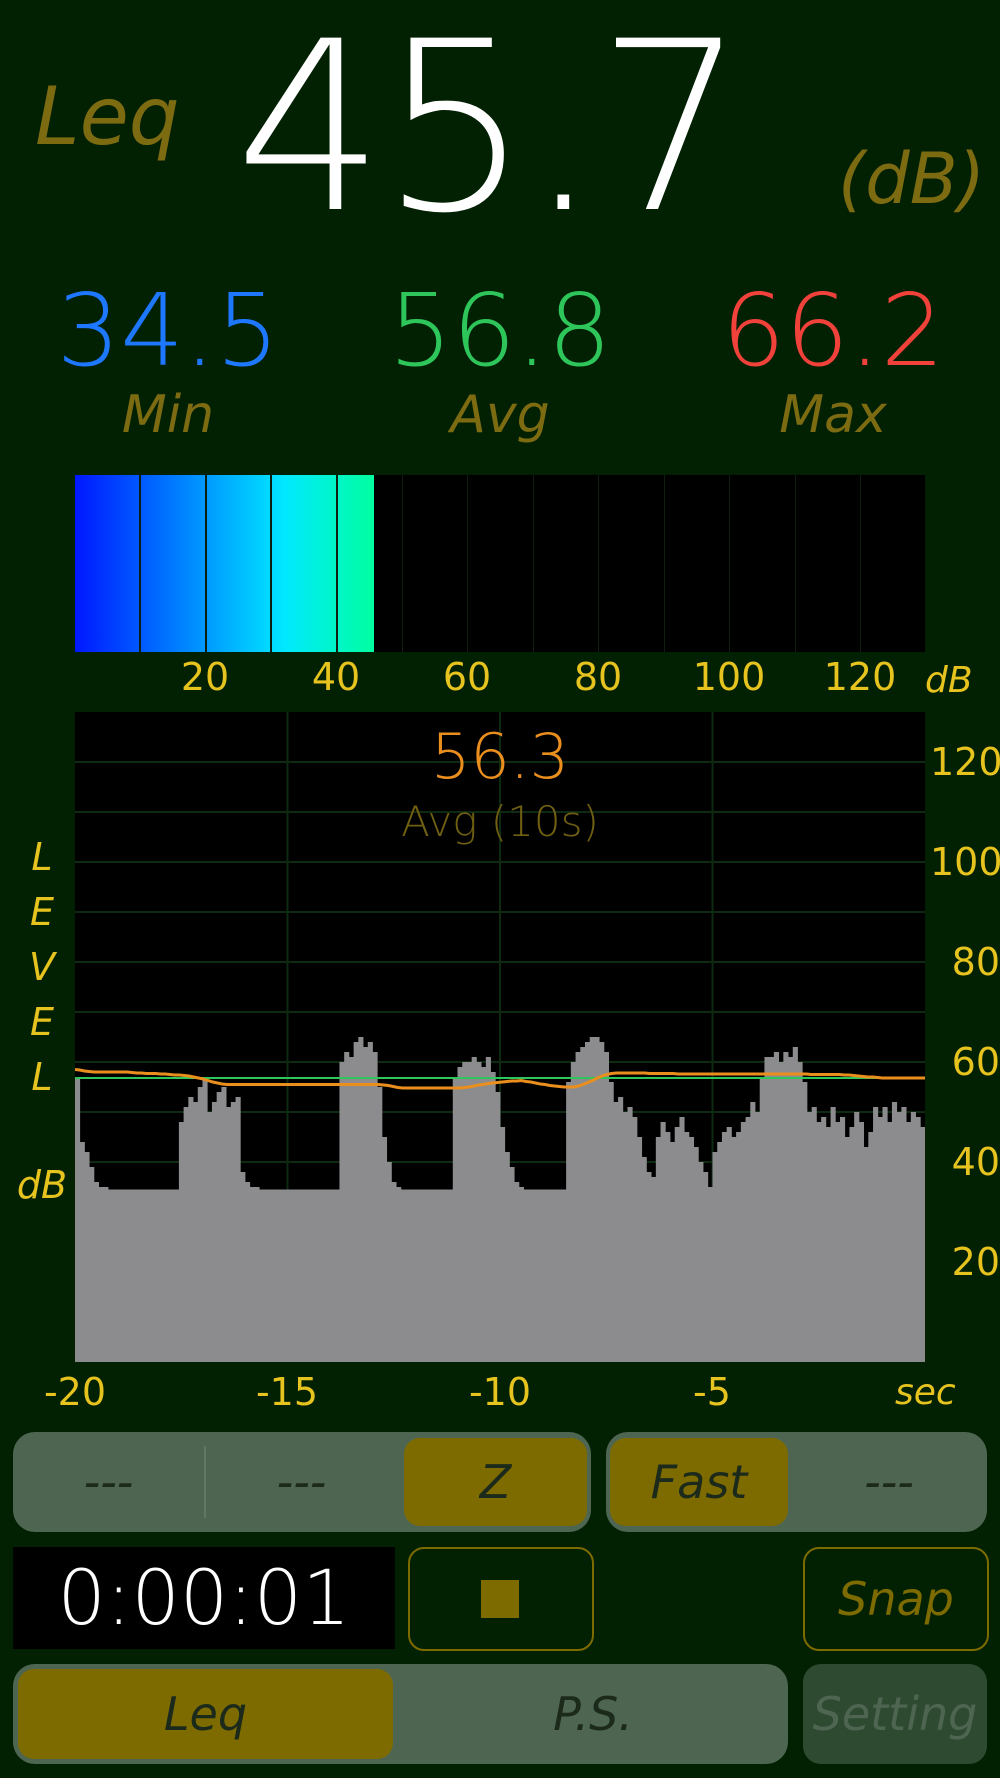  What do you see at coordinates (912, 179) in the screenshot?
I see `unit-label: (dB)` at bounding box center [912, 179].